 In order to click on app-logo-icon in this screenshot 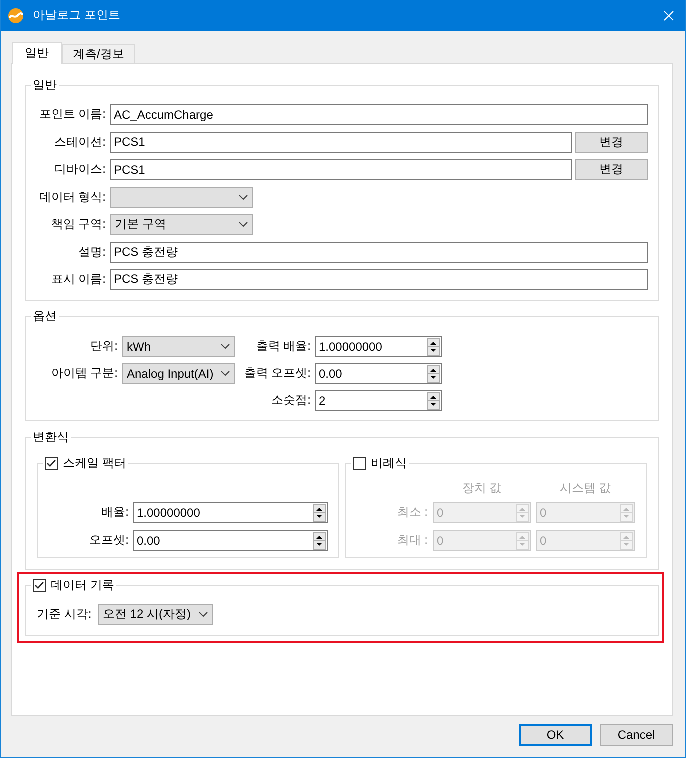, I will do `click(16, 16)`.